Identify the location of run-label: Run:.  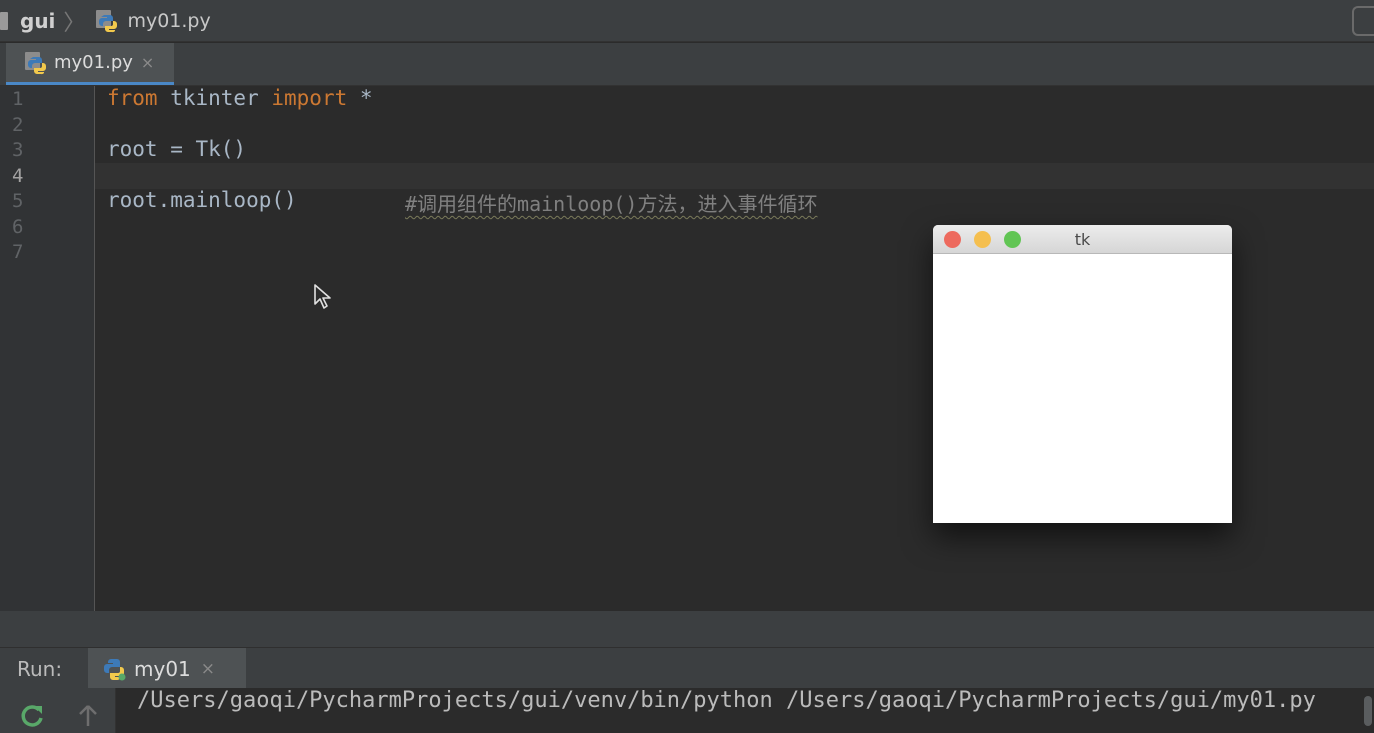
(40, 669).